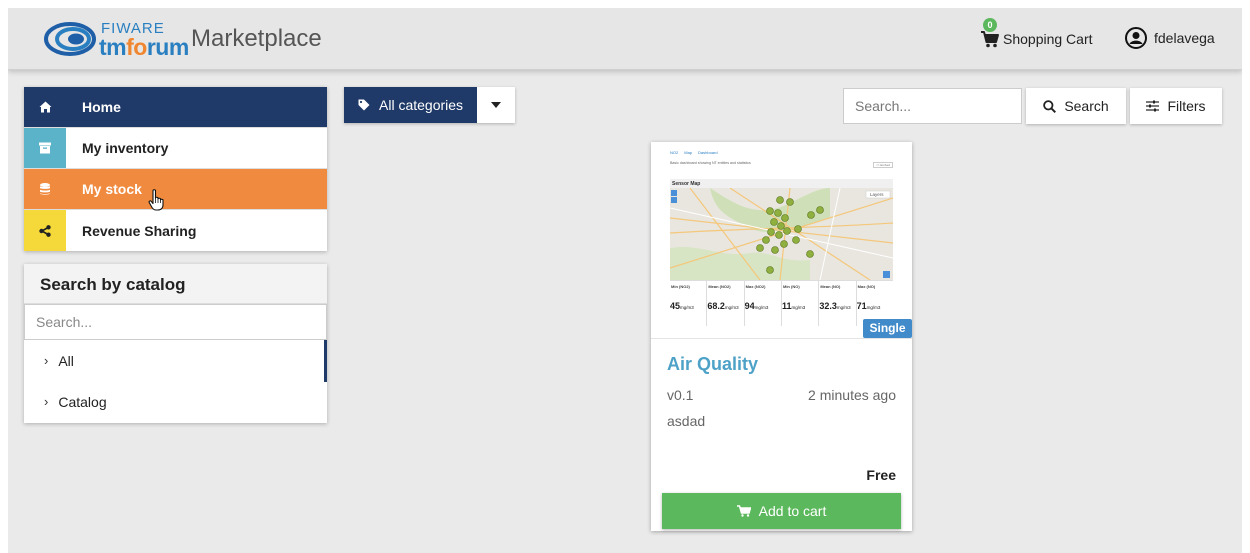  What do you see at coordinates (139, 230) in the screenshot?
I see `sidebar-item-label: Revenue Sharing` at bounding box center [139, 230].